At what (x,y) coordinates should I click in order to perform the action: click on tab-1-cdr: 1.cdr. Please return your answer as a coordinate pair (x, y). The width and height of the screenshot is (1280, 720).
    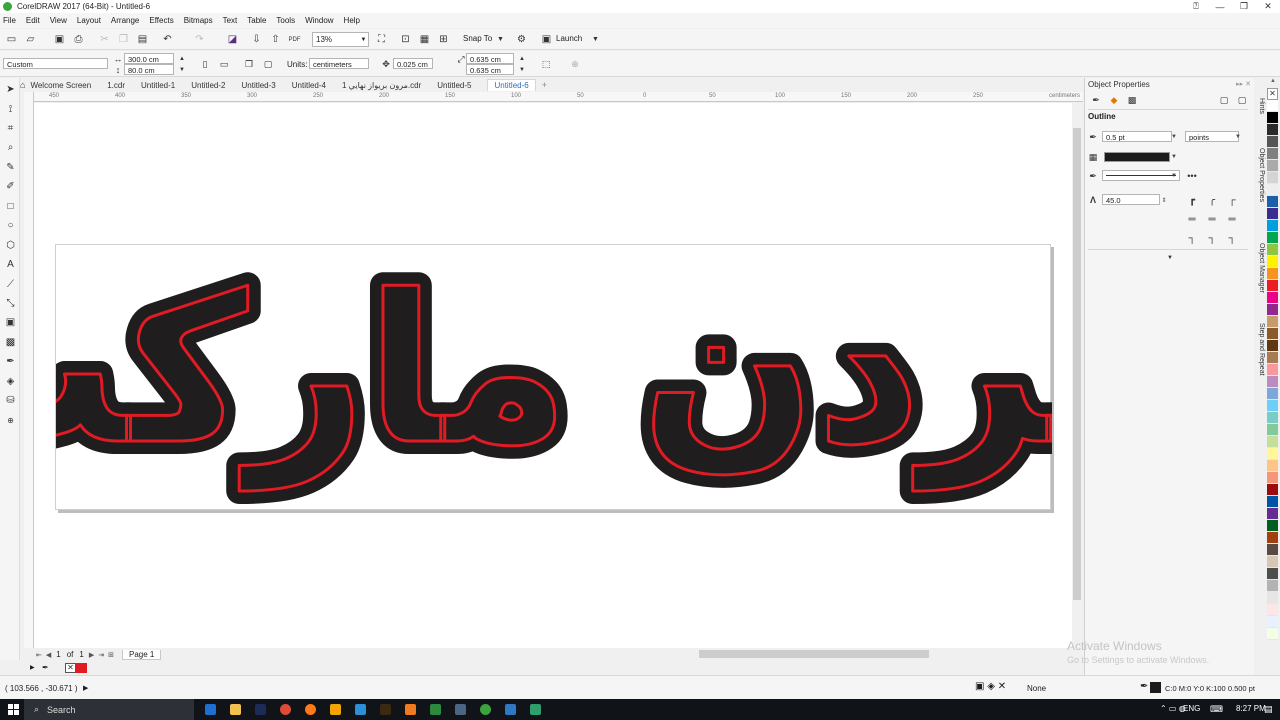
    Looking at the image, I should click on (116, 85).